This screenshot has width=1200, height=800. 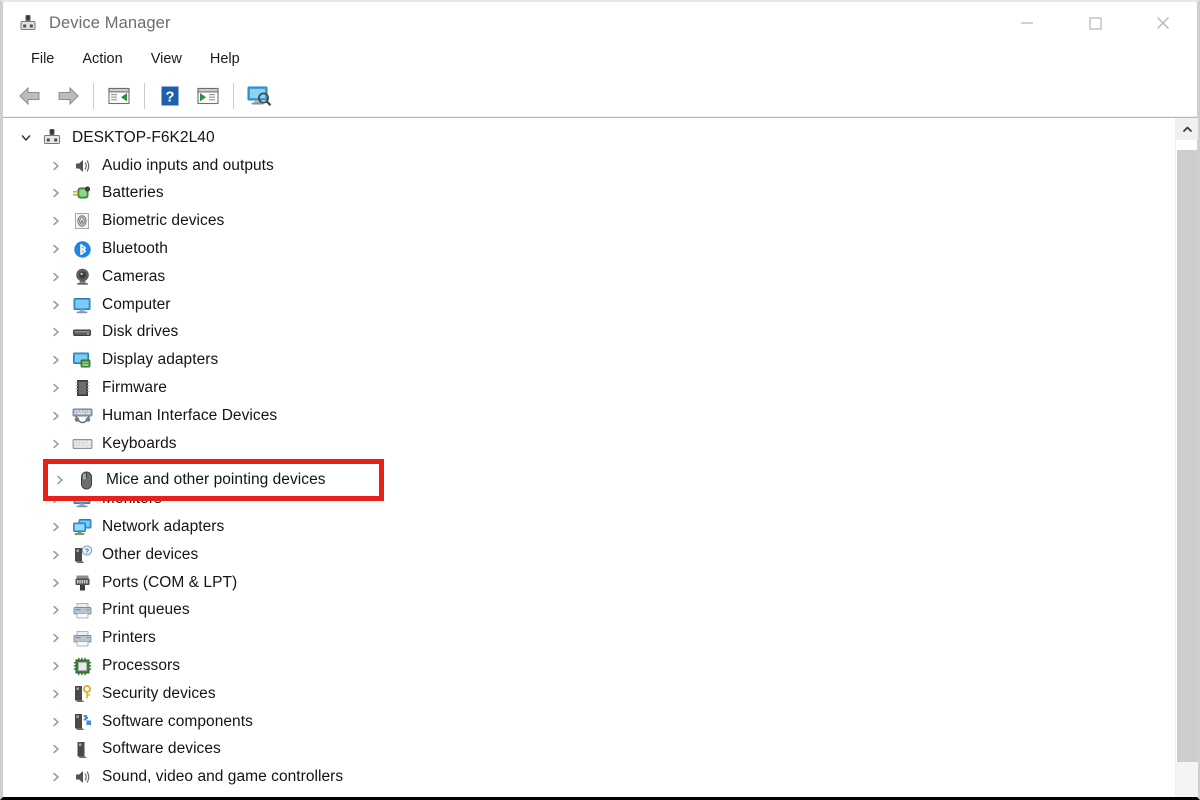 What do you see at coordinates (102, 59) in the screenshot?
I see `menu-item-action: Action` at bounding box center [102, 59].